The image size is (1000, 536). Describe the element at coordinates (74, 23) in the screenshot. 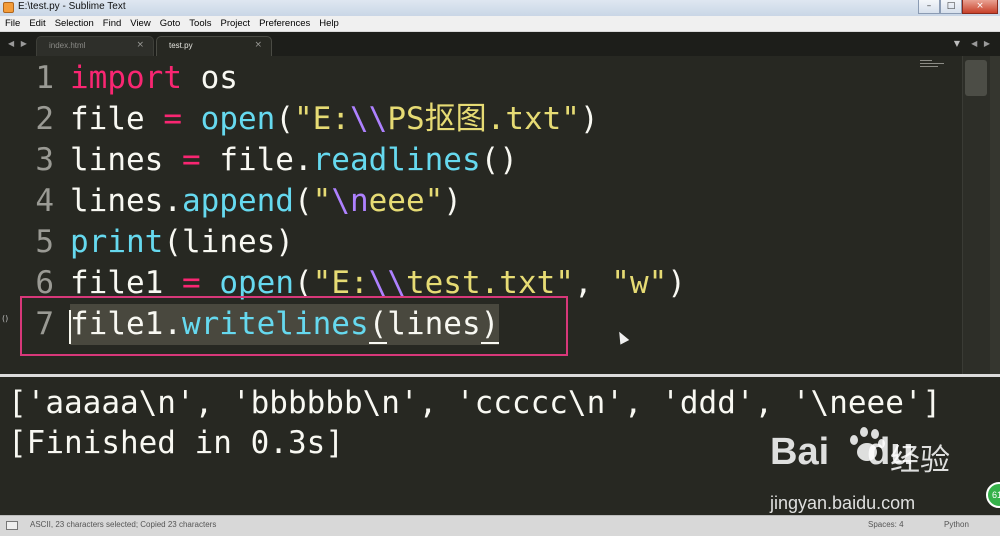

I see `menu-selection: Selection` at that location.